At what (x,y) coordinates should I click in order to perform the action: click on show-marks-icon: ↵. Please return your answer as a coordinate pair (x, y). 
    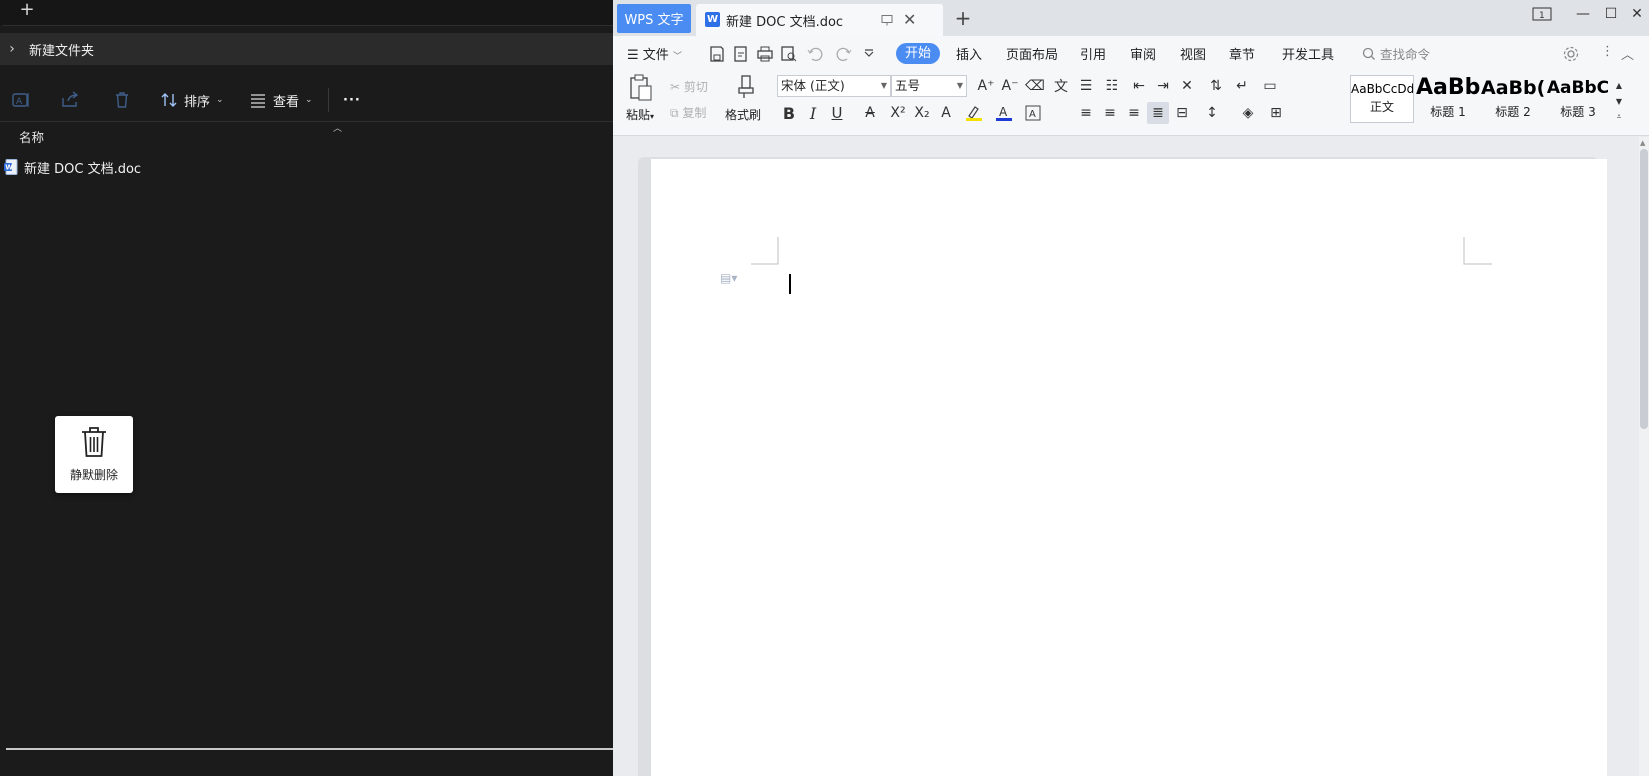
    Looking at the image, I should click on (1242, 86).